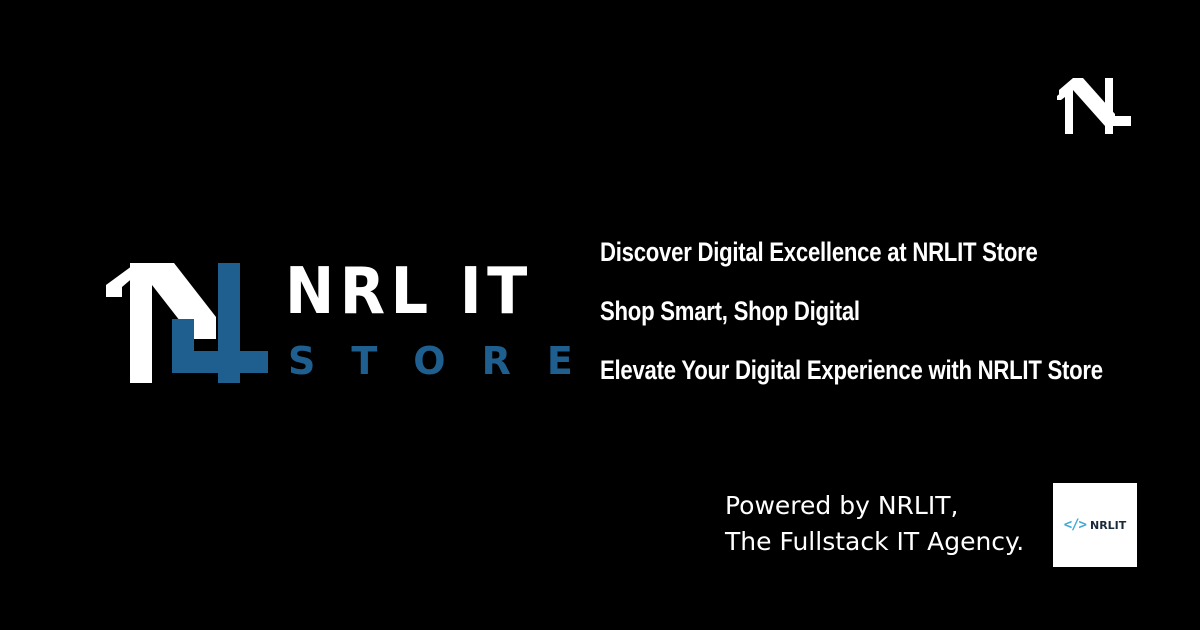 The height and width of the screenshot is (630, 1200). I want to click on nrl-monogram-icon, so click(187, 323).